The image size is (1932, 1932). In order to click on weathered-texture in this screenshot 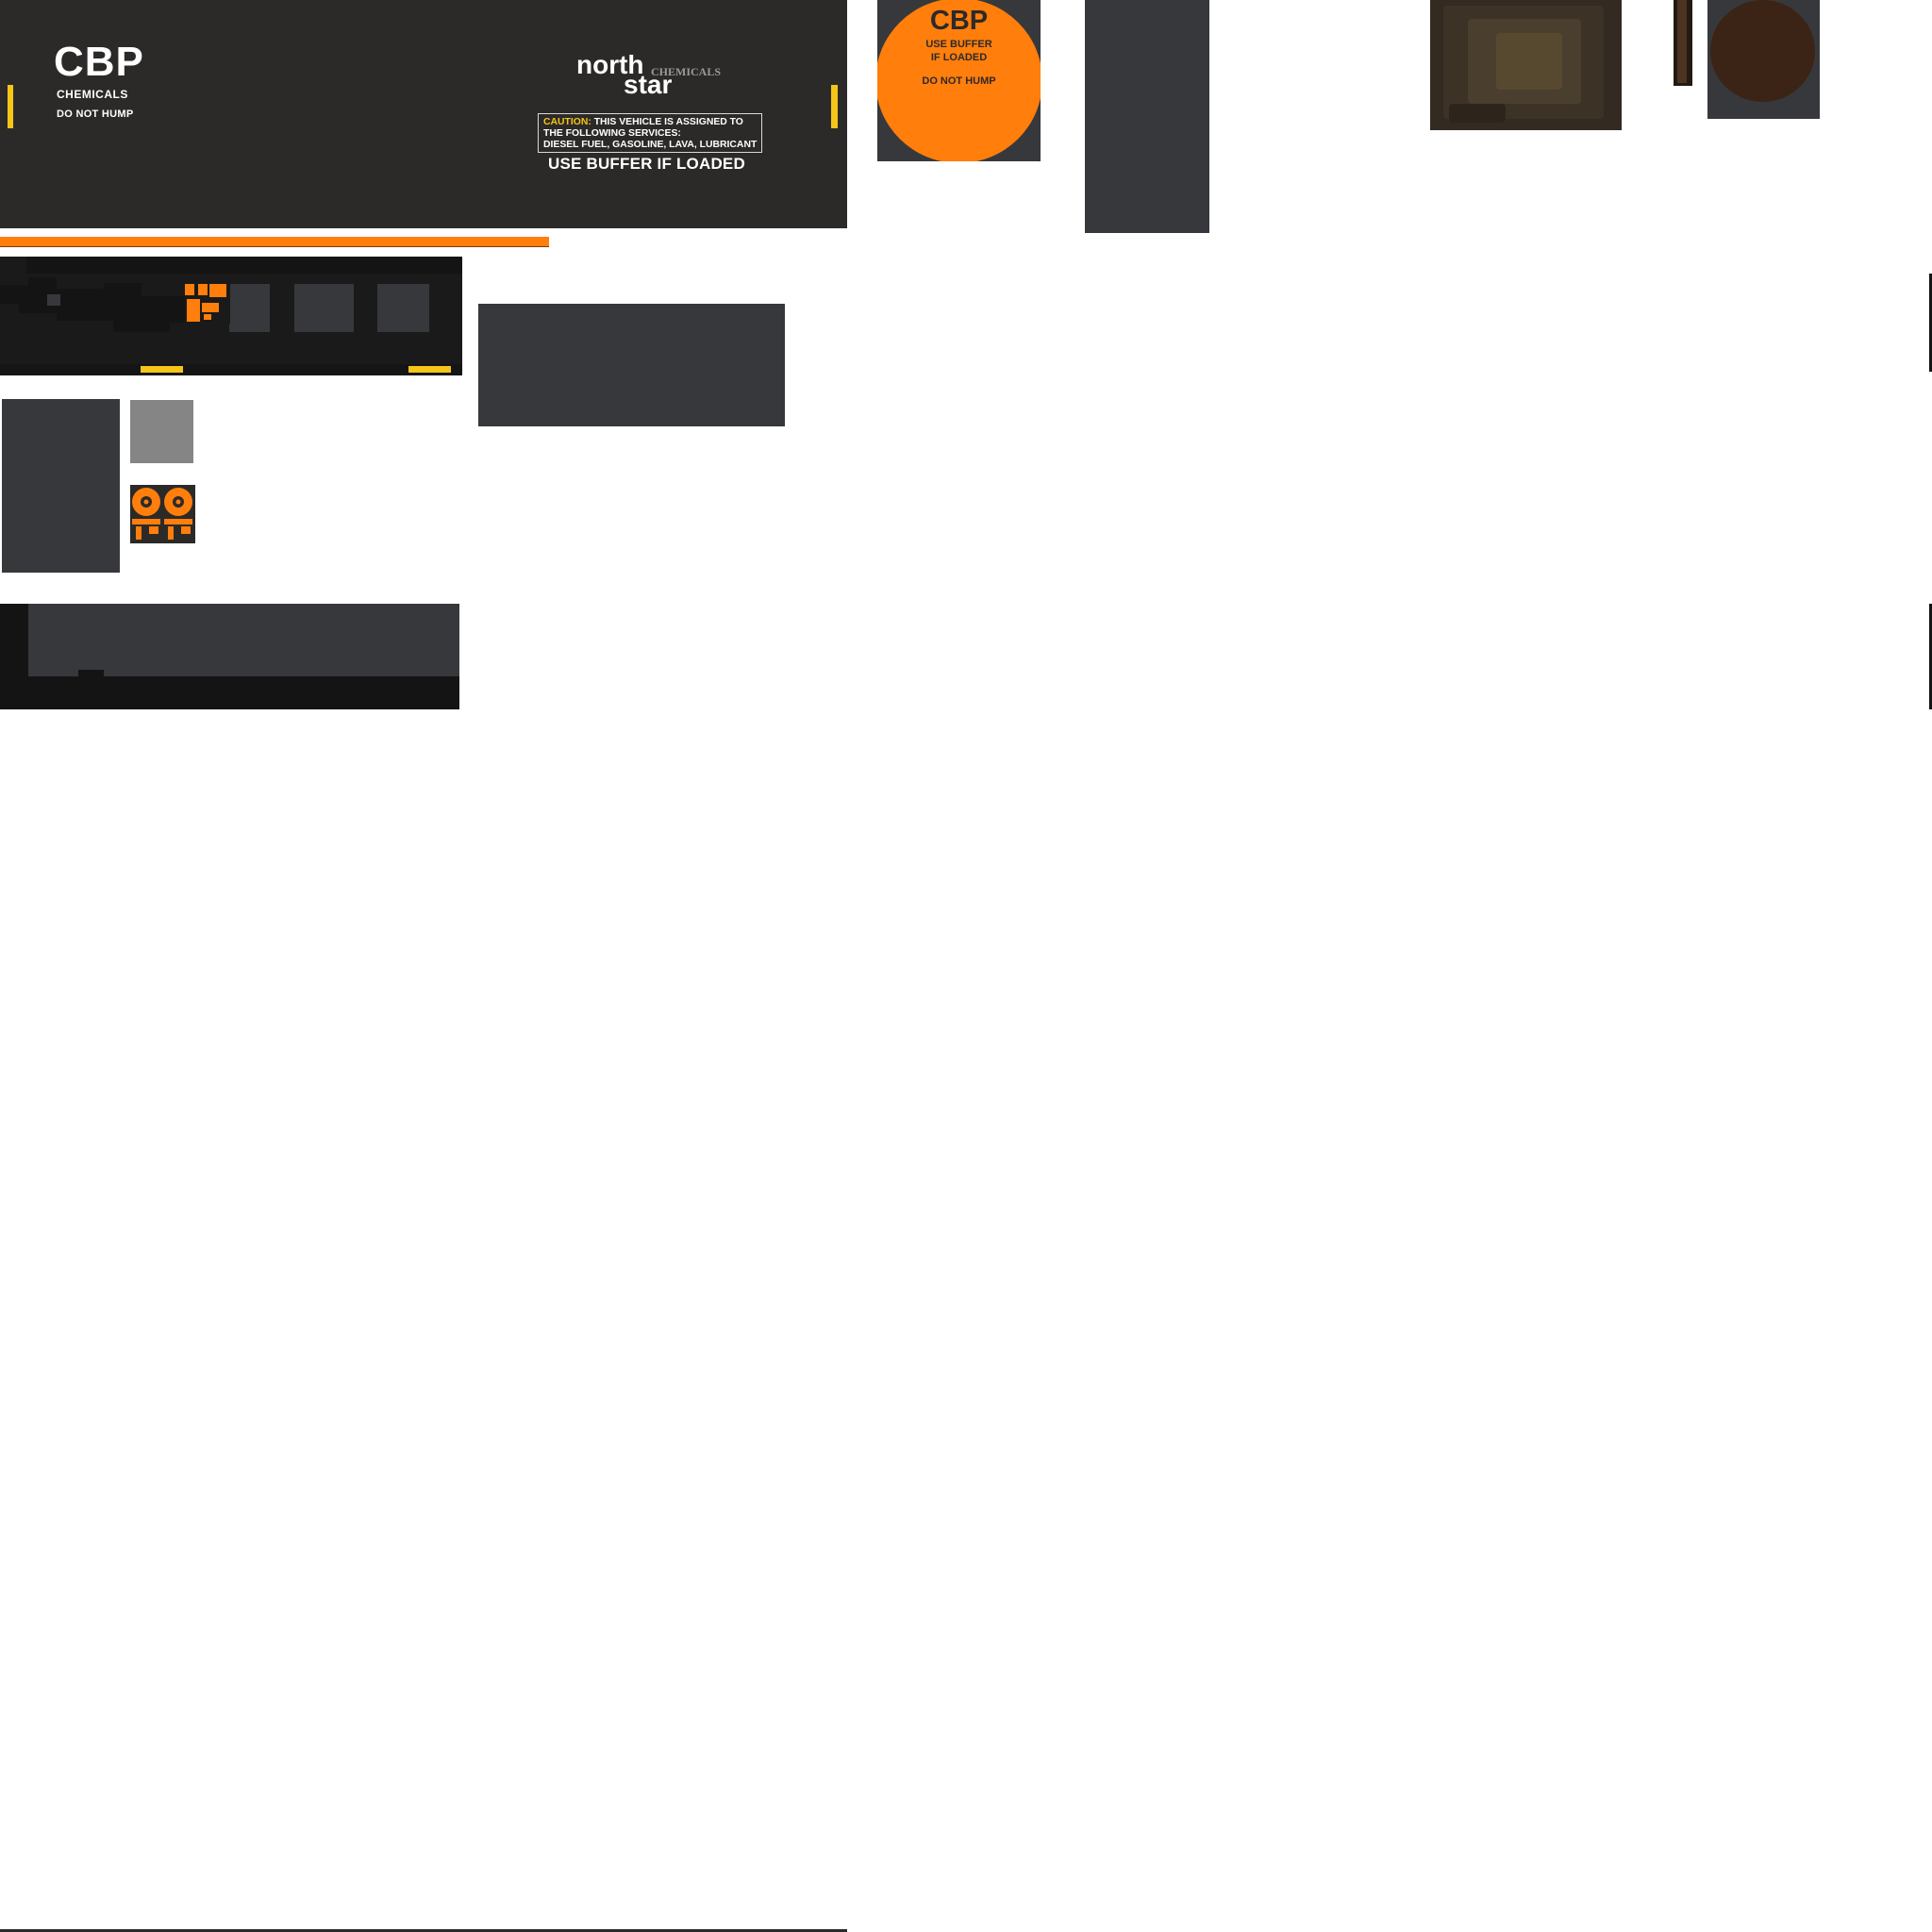, I will do `click(1526, 65)`.